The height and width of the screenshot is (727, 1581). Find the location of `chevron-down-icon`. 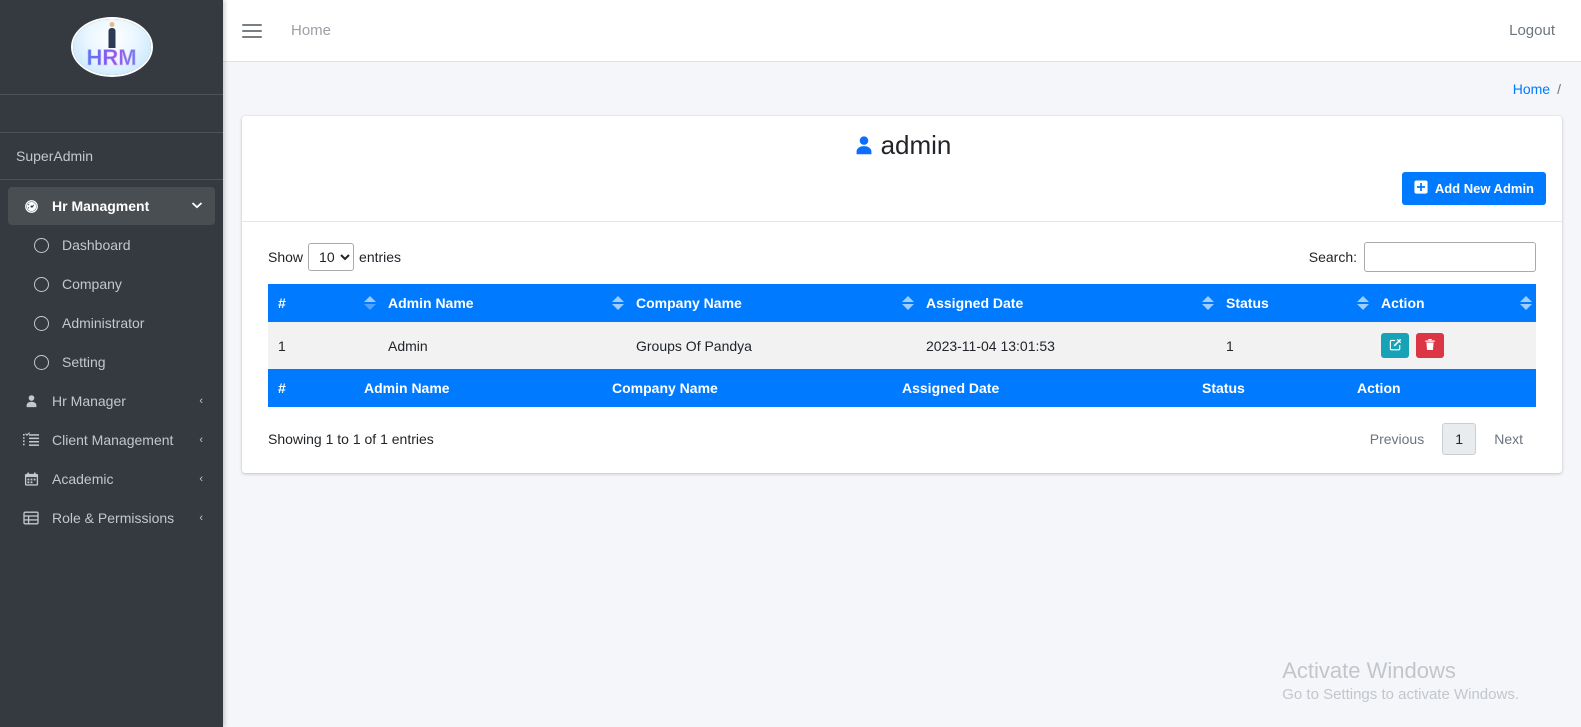

chevron-down-icon is located at coordinates (197, 206).